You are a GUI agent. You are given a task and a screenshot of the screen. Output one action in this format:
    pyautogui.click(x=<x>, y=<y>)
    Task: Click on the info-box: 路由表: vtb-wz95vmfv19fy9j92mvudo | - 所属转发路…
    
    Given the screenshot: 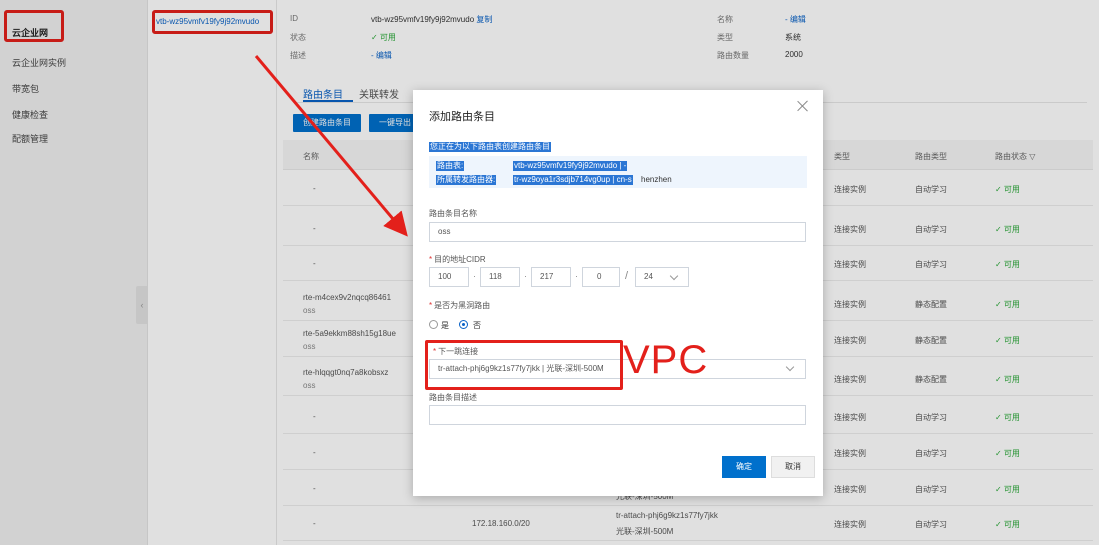 What is the action you would take?
    pyautogui.click(x=618, y=172)
    